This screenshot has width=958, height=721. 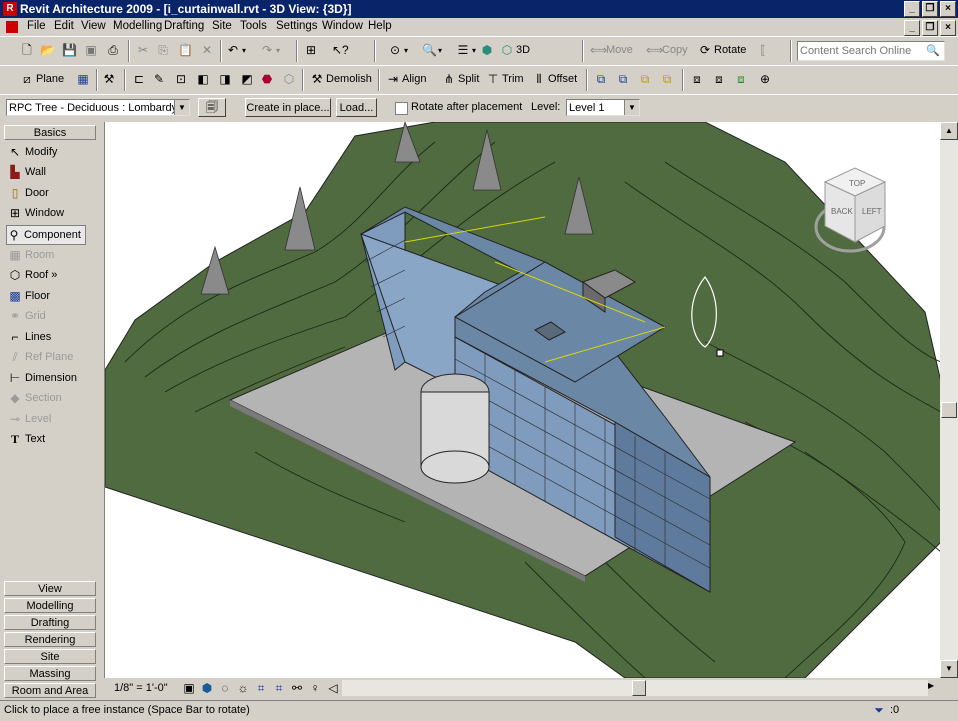 I want to click on filter-icon: ⏷, so click(x=879, y=710).